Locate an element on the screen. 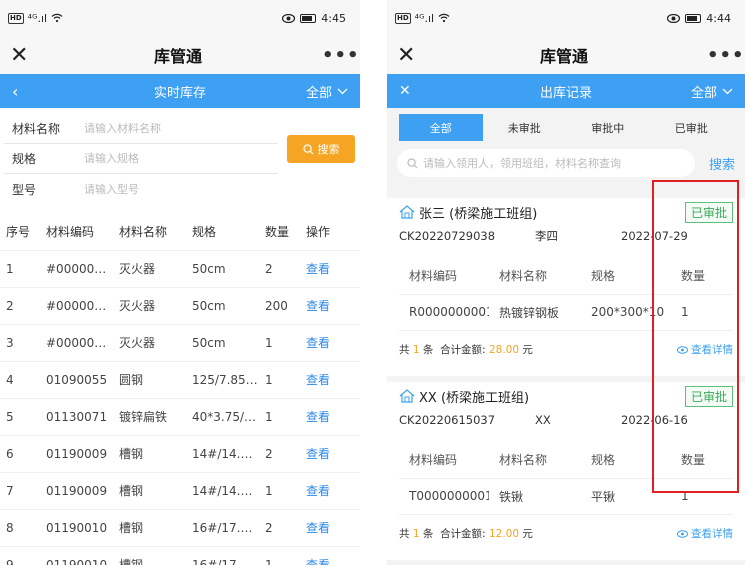 Image resolution: width=745 pixels, height=565 pixels. cell: 5 is located at coordinates (20, 417).